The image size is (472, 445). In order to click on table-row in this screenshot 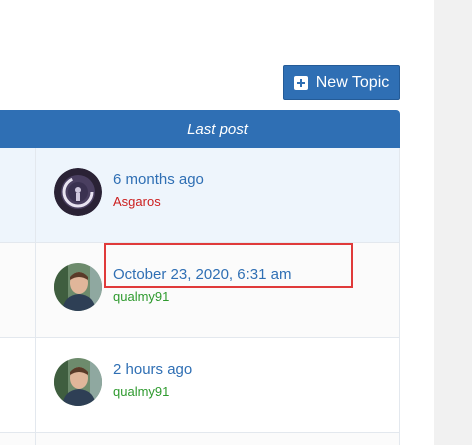, I will do `click(200, 439)`.